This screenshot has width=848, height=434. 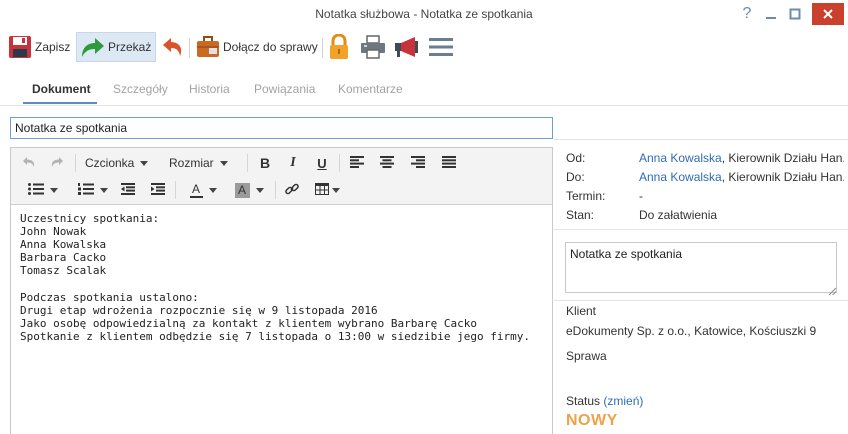 I want to click on forward-arrow-icon, so click(x=92, y=47).